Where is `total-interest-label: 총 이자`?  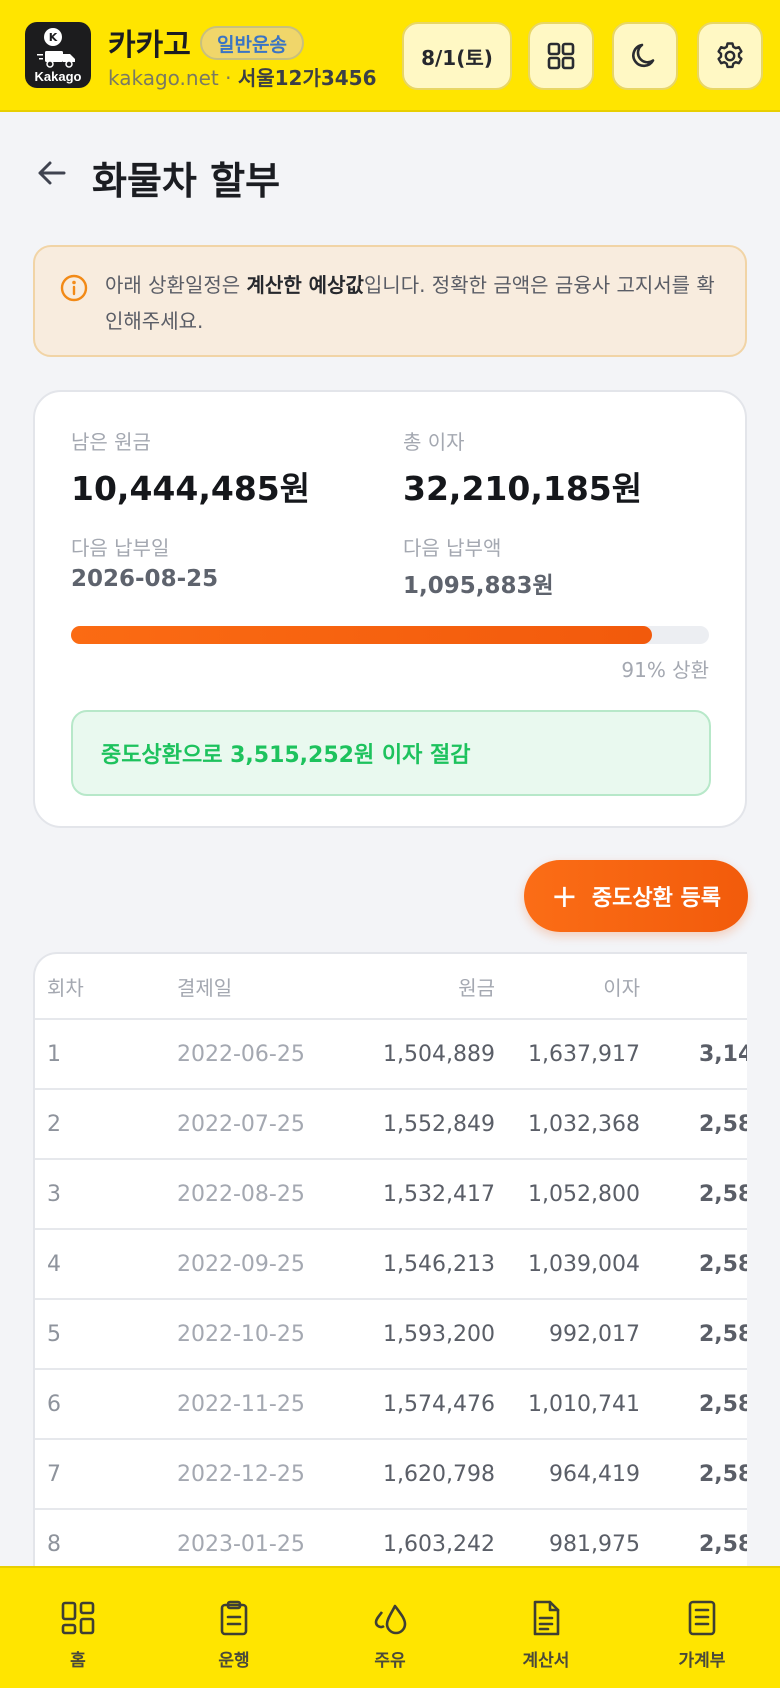 total-interest-label: 총 이자 is located at coordinates (434, 442).